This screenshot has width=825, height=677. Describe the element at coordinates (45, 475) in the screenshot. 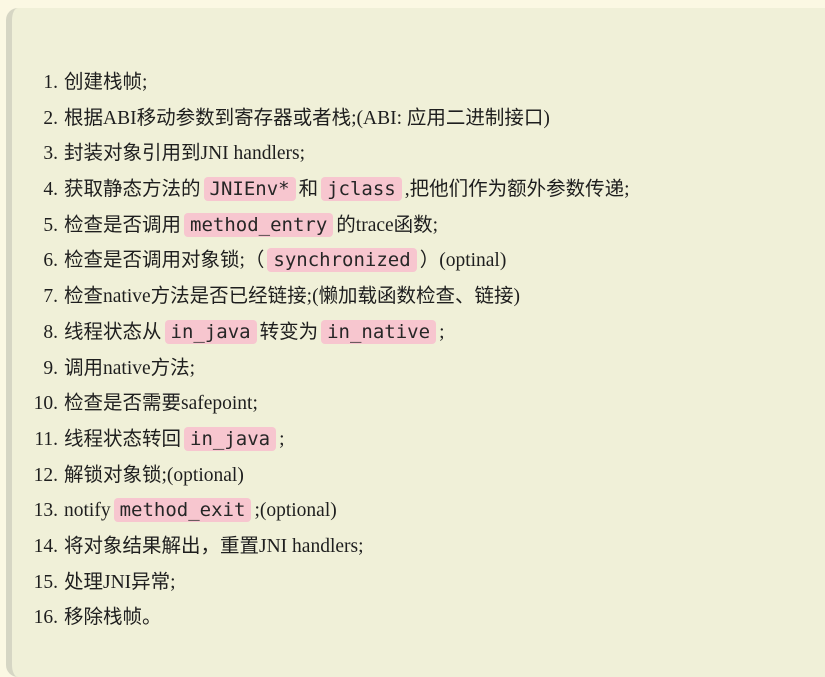

I see `list-item-number: 12.` at that location.